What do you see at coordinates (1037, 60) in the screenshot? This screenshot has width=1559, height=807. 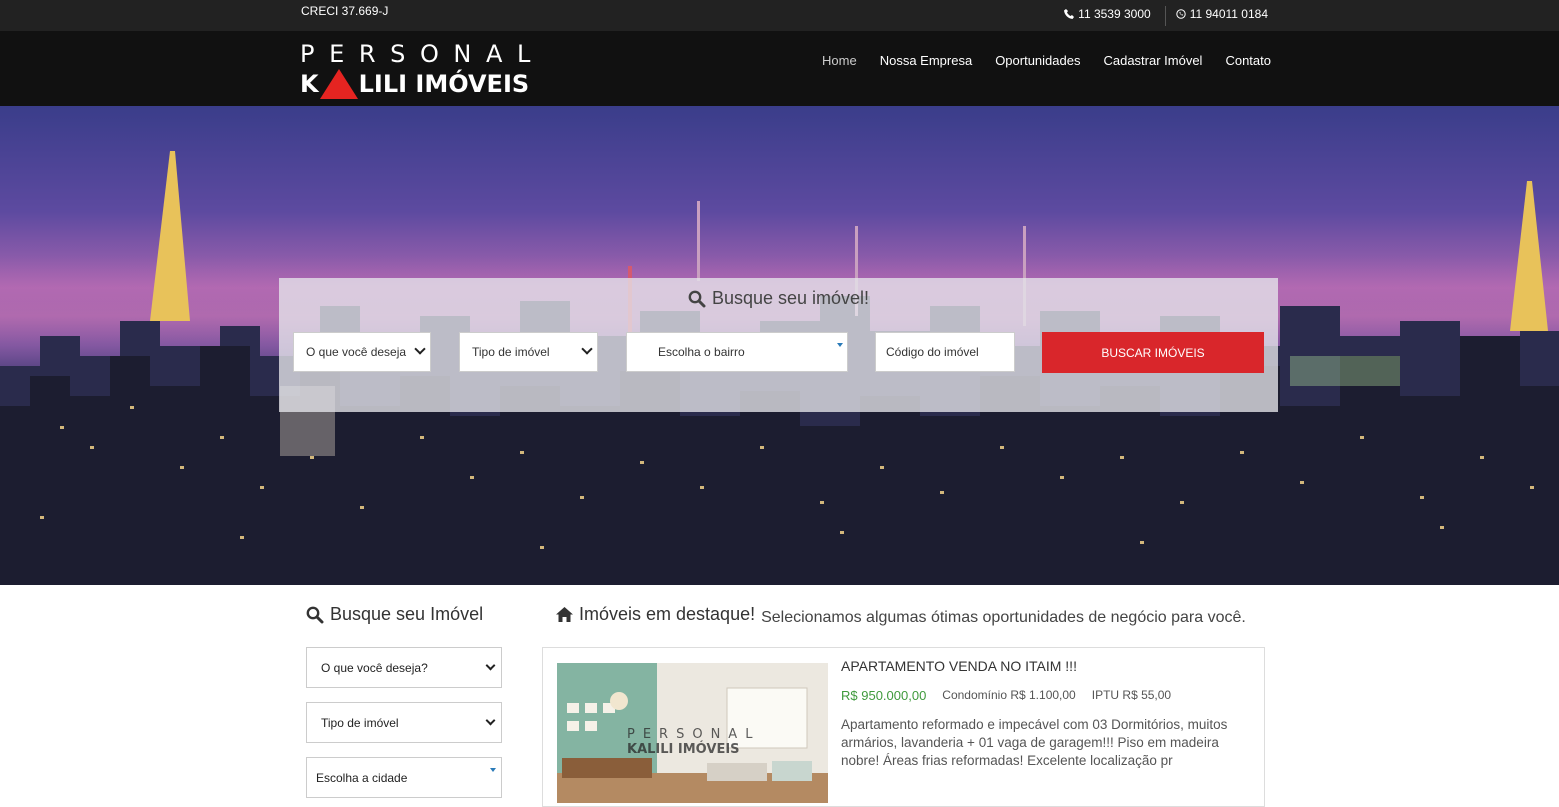 I see `nav-oportunidades: Oportunidades` at bounding box center [1037, 60].